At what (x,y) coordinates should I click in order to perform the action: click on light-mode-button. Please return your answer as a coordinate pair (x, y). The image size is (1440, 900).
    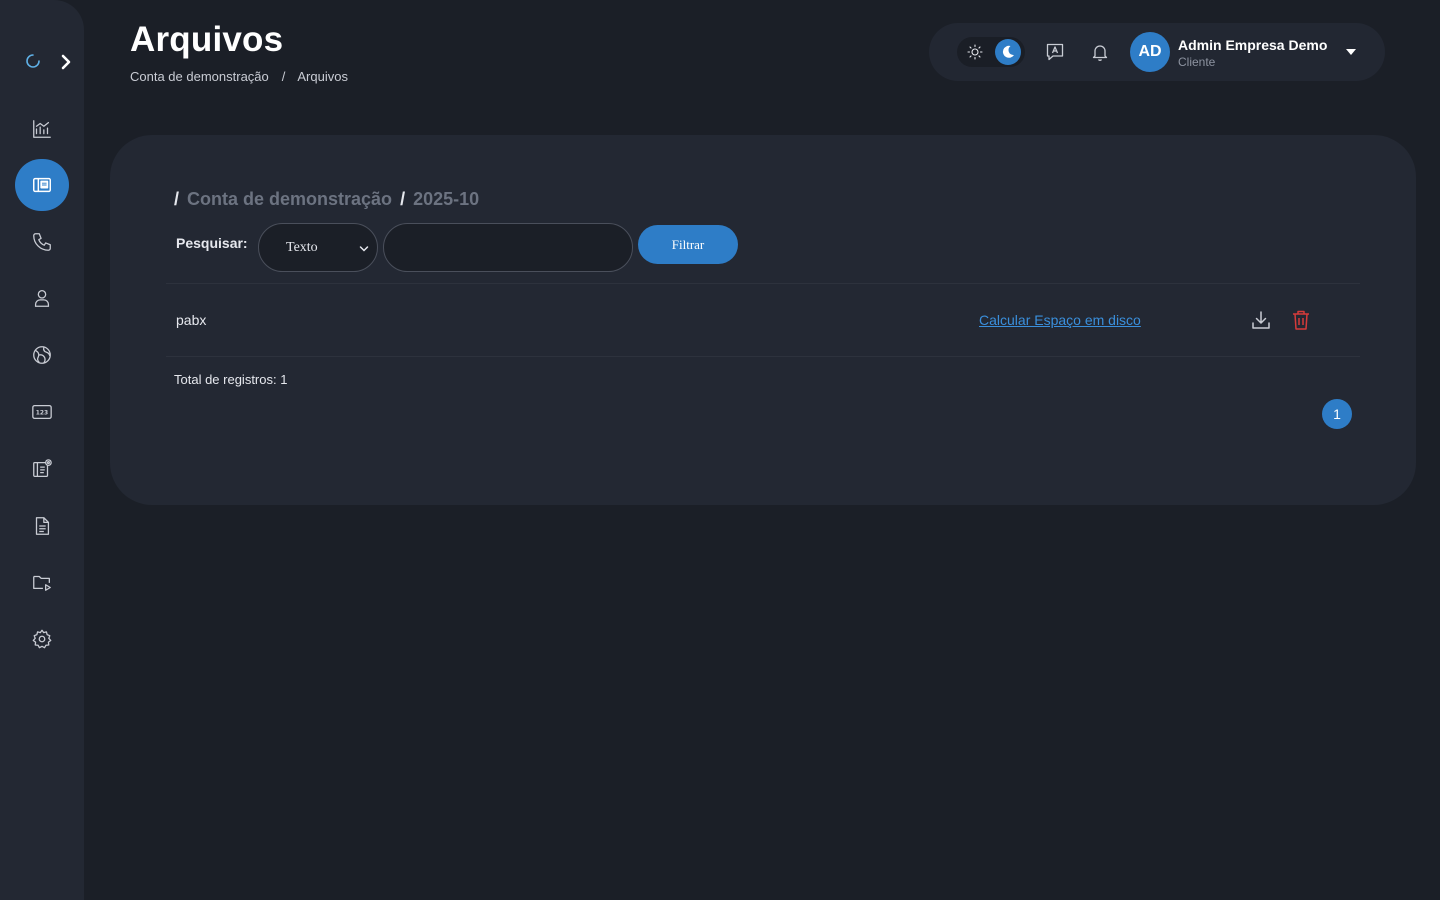
    Looking at the image, I should click on (975, 52).